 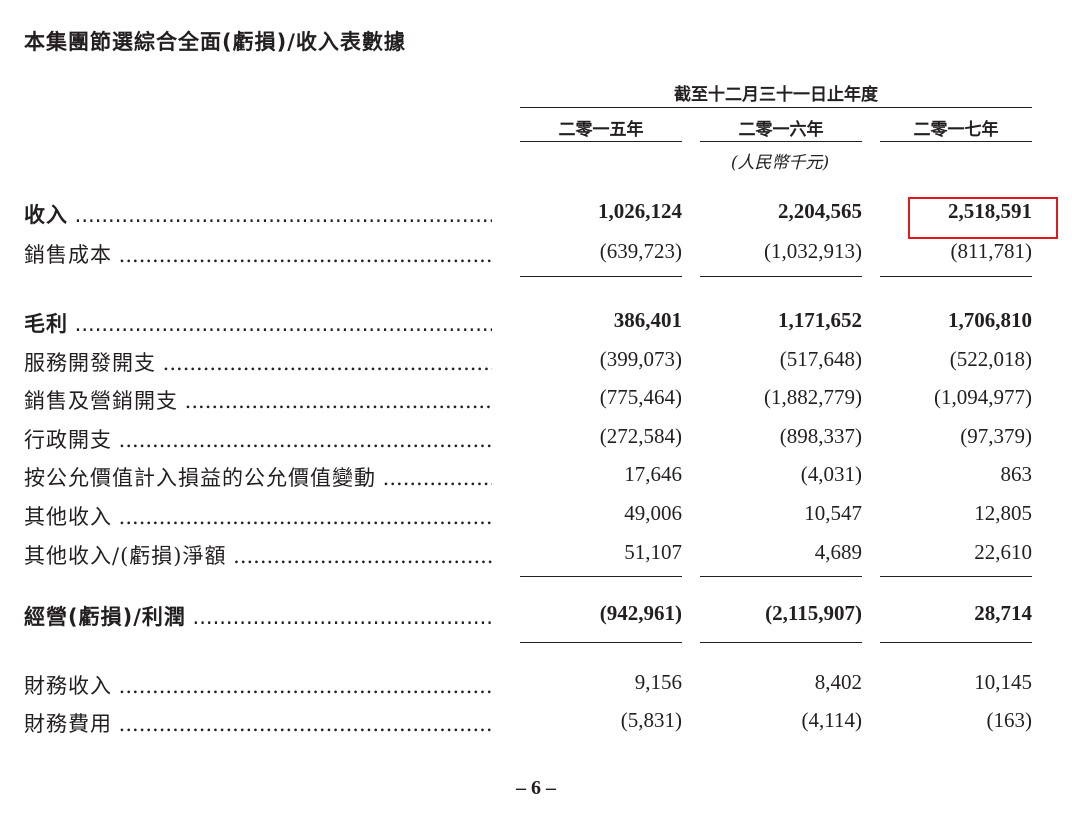 What do you see at coordinates (46, 324) in the screenshot?
I see `row-label-text: 毛利` at bounding box center [46, 324].